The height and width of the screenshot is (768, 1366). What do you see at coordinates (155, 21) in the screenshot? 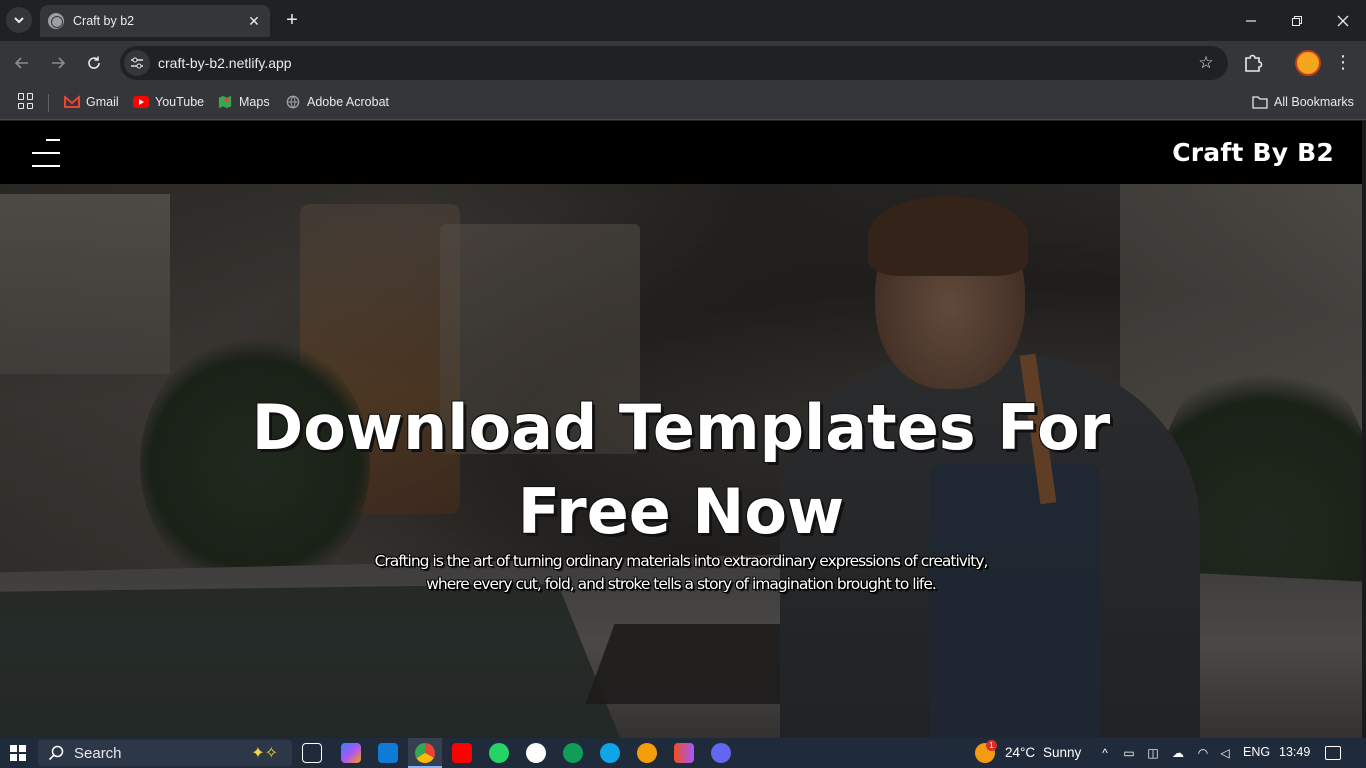
I see `tab-active: Craft by b2 ✕` at bounding box center [155, 21].